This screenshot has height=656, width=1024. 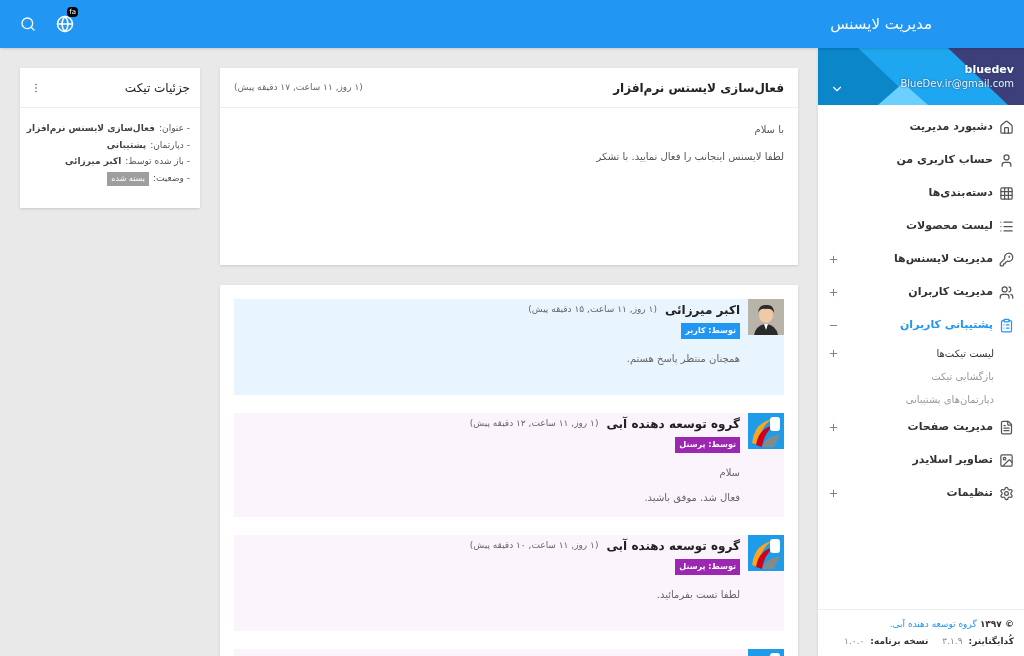 What do you see at coordinates (921, 127) in the screenshot?
I see `menu-item: دشبورد مدیریت` at bounding box center [921, 127].